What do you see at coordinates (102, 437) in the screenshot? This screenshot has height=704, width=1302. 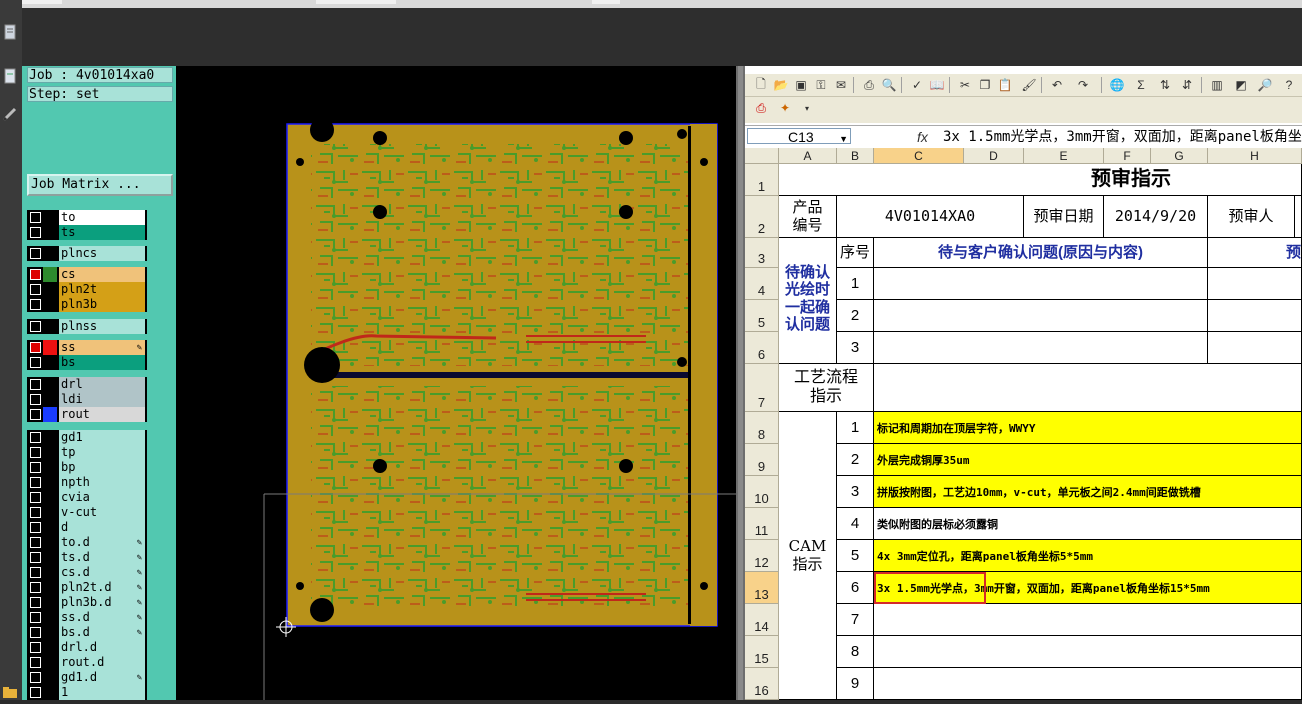 I see `layer-name: gd1` at bounding box center [102, 437].